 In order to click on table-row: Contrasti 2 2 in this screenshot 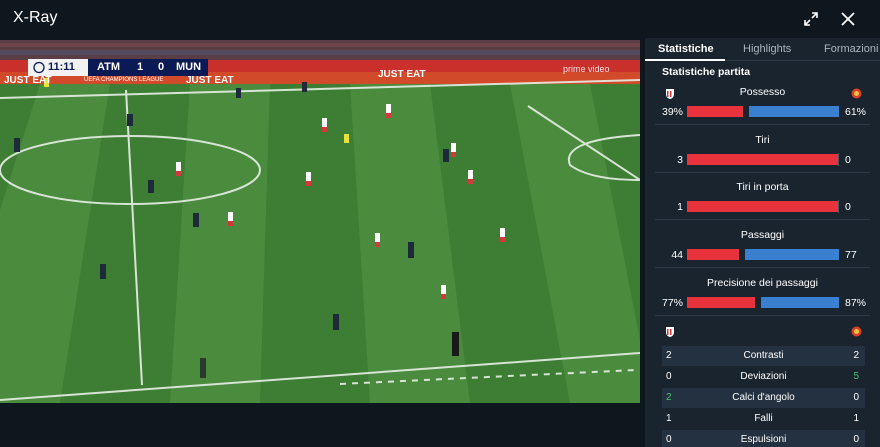, I will do `click(763, 356)`.